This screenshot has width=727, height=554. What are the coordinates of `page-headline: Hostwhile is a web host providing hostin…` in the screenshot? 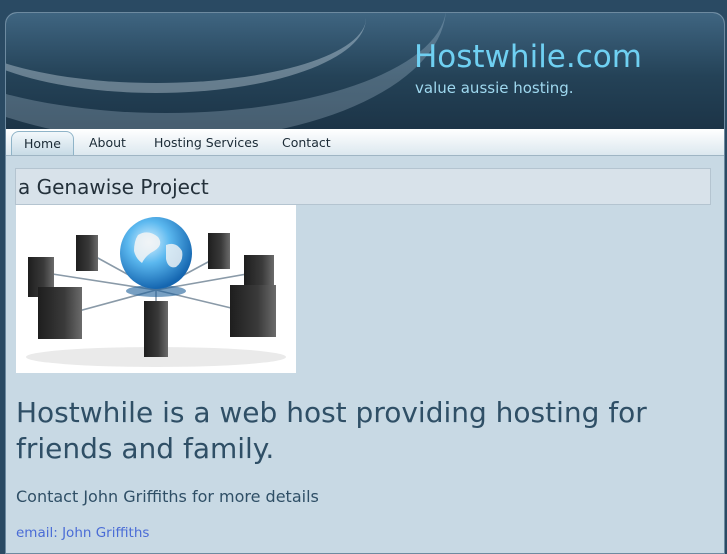 It's located at (331, 430).